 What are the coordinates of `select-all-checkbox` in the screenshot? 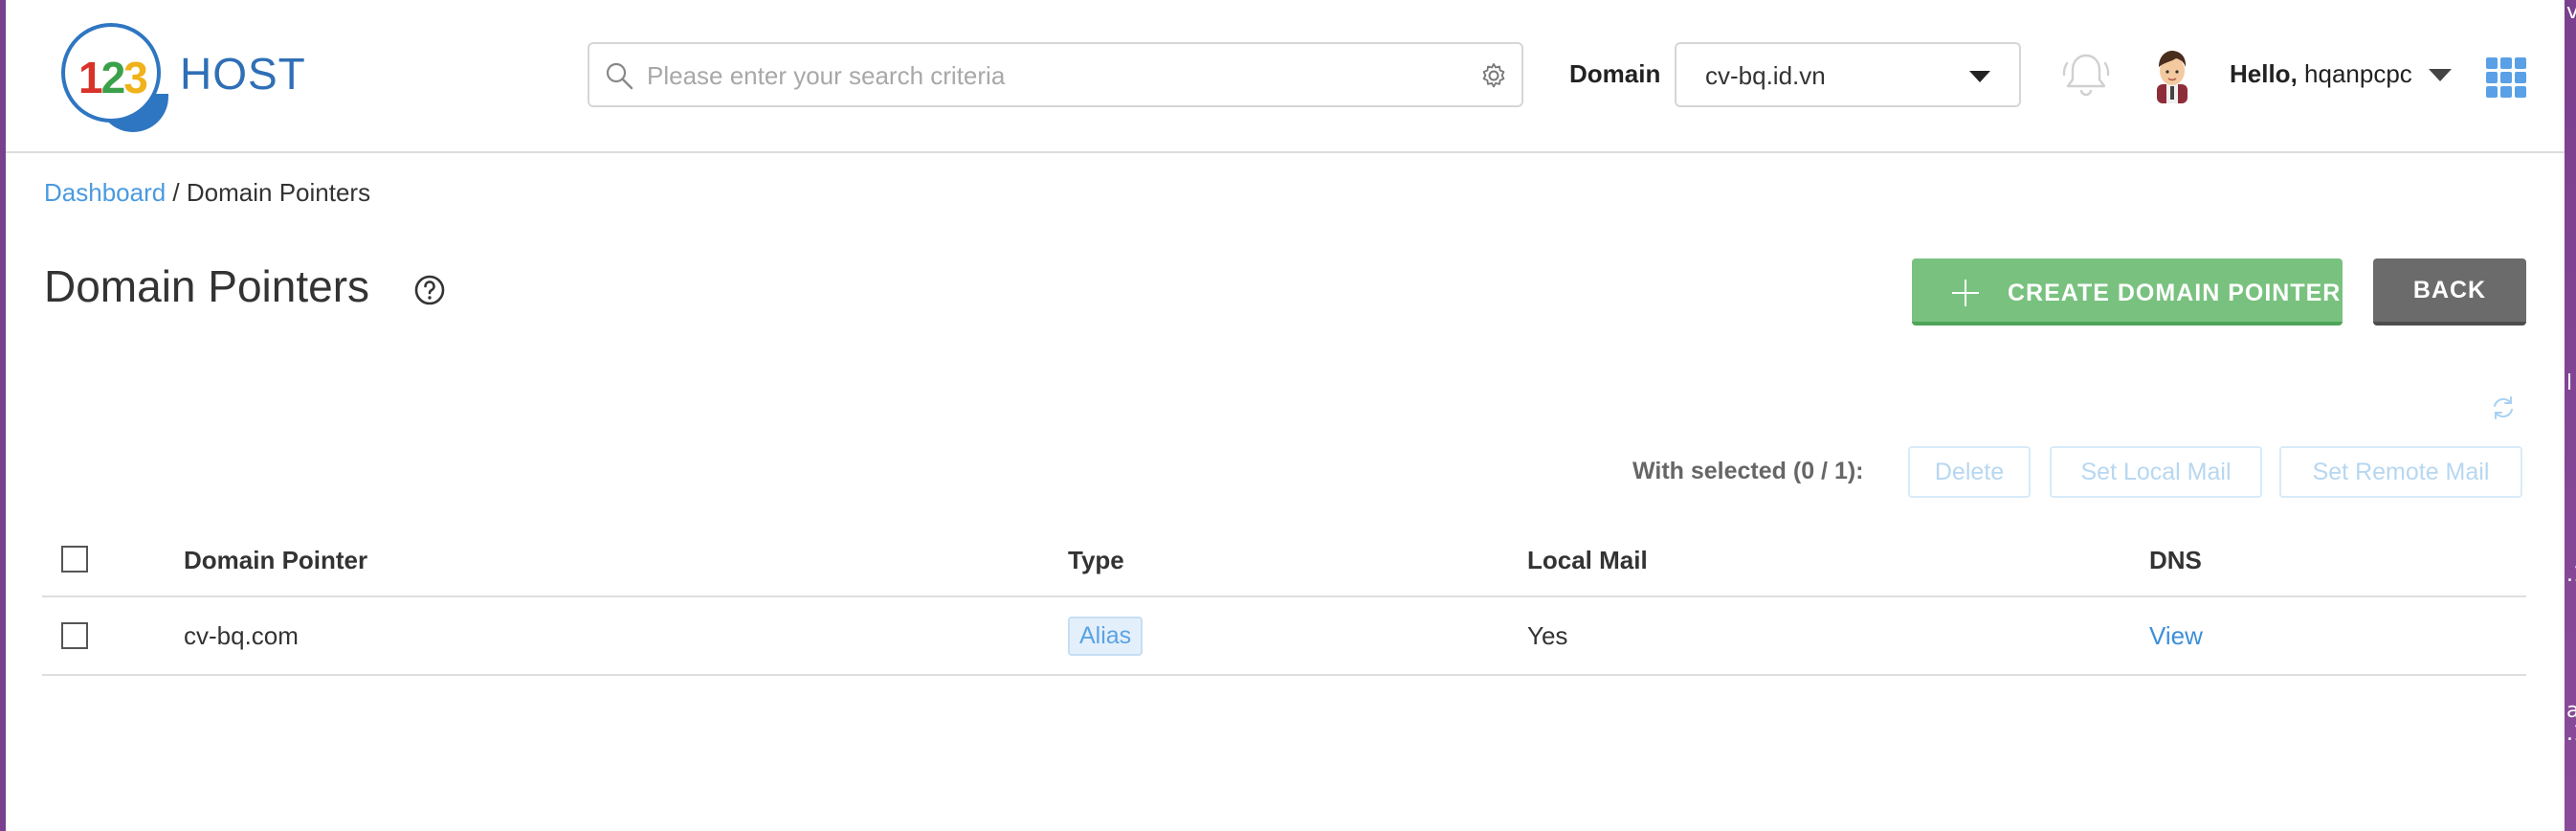 It's located at (74, 559).